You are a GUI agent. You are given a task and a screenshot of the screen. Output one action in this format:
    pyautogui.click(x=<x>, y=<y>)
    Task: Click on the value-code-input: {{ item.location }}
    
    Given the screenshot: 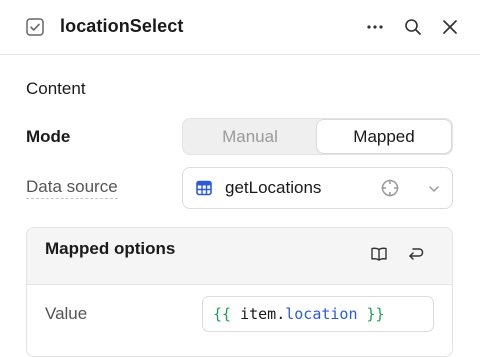 What is the action you would take?
    pyautogui.click(x=318, y=314)
    